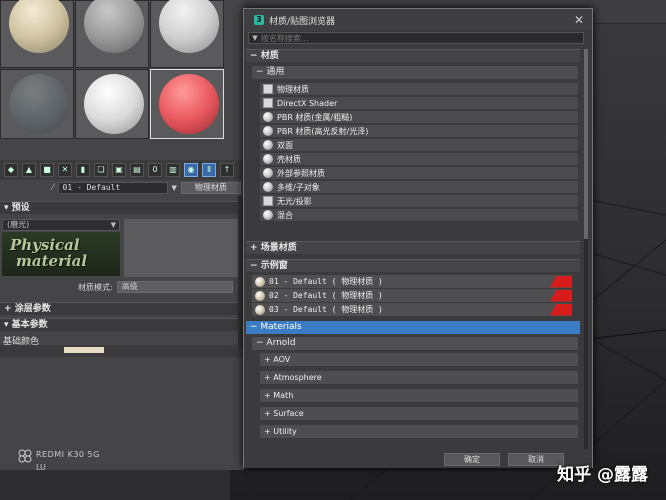 This screenshot has height=500, width=666. What do you see at coordinates (174, 287) in the screenshot?
I see `material-mode-select: 高级` at bounding box center [174, 287].